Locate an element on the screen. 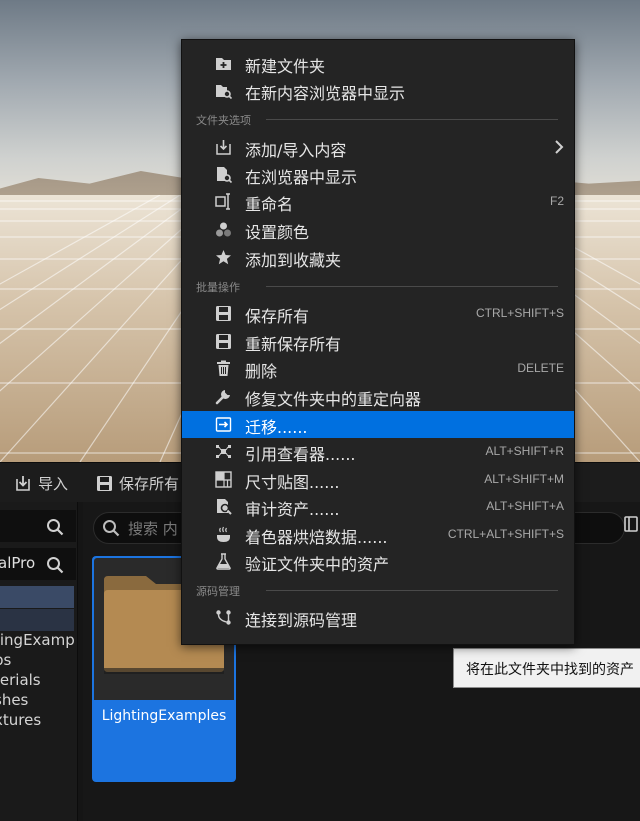  menu-item-rename: 重命名 F2 is located at coordinates (378, 201).